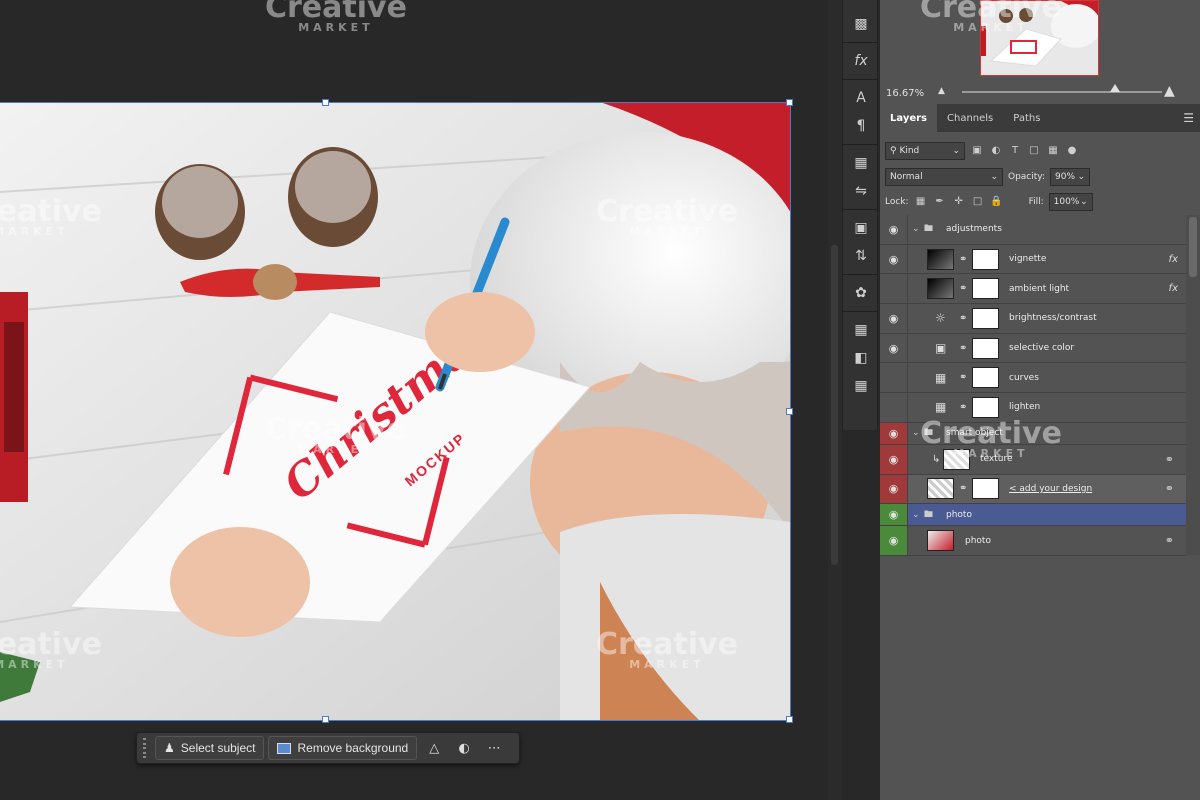 The width and height of the screenshot is (1200, 800). I want to click on histogram-icon: ▩, so click(861, 24).